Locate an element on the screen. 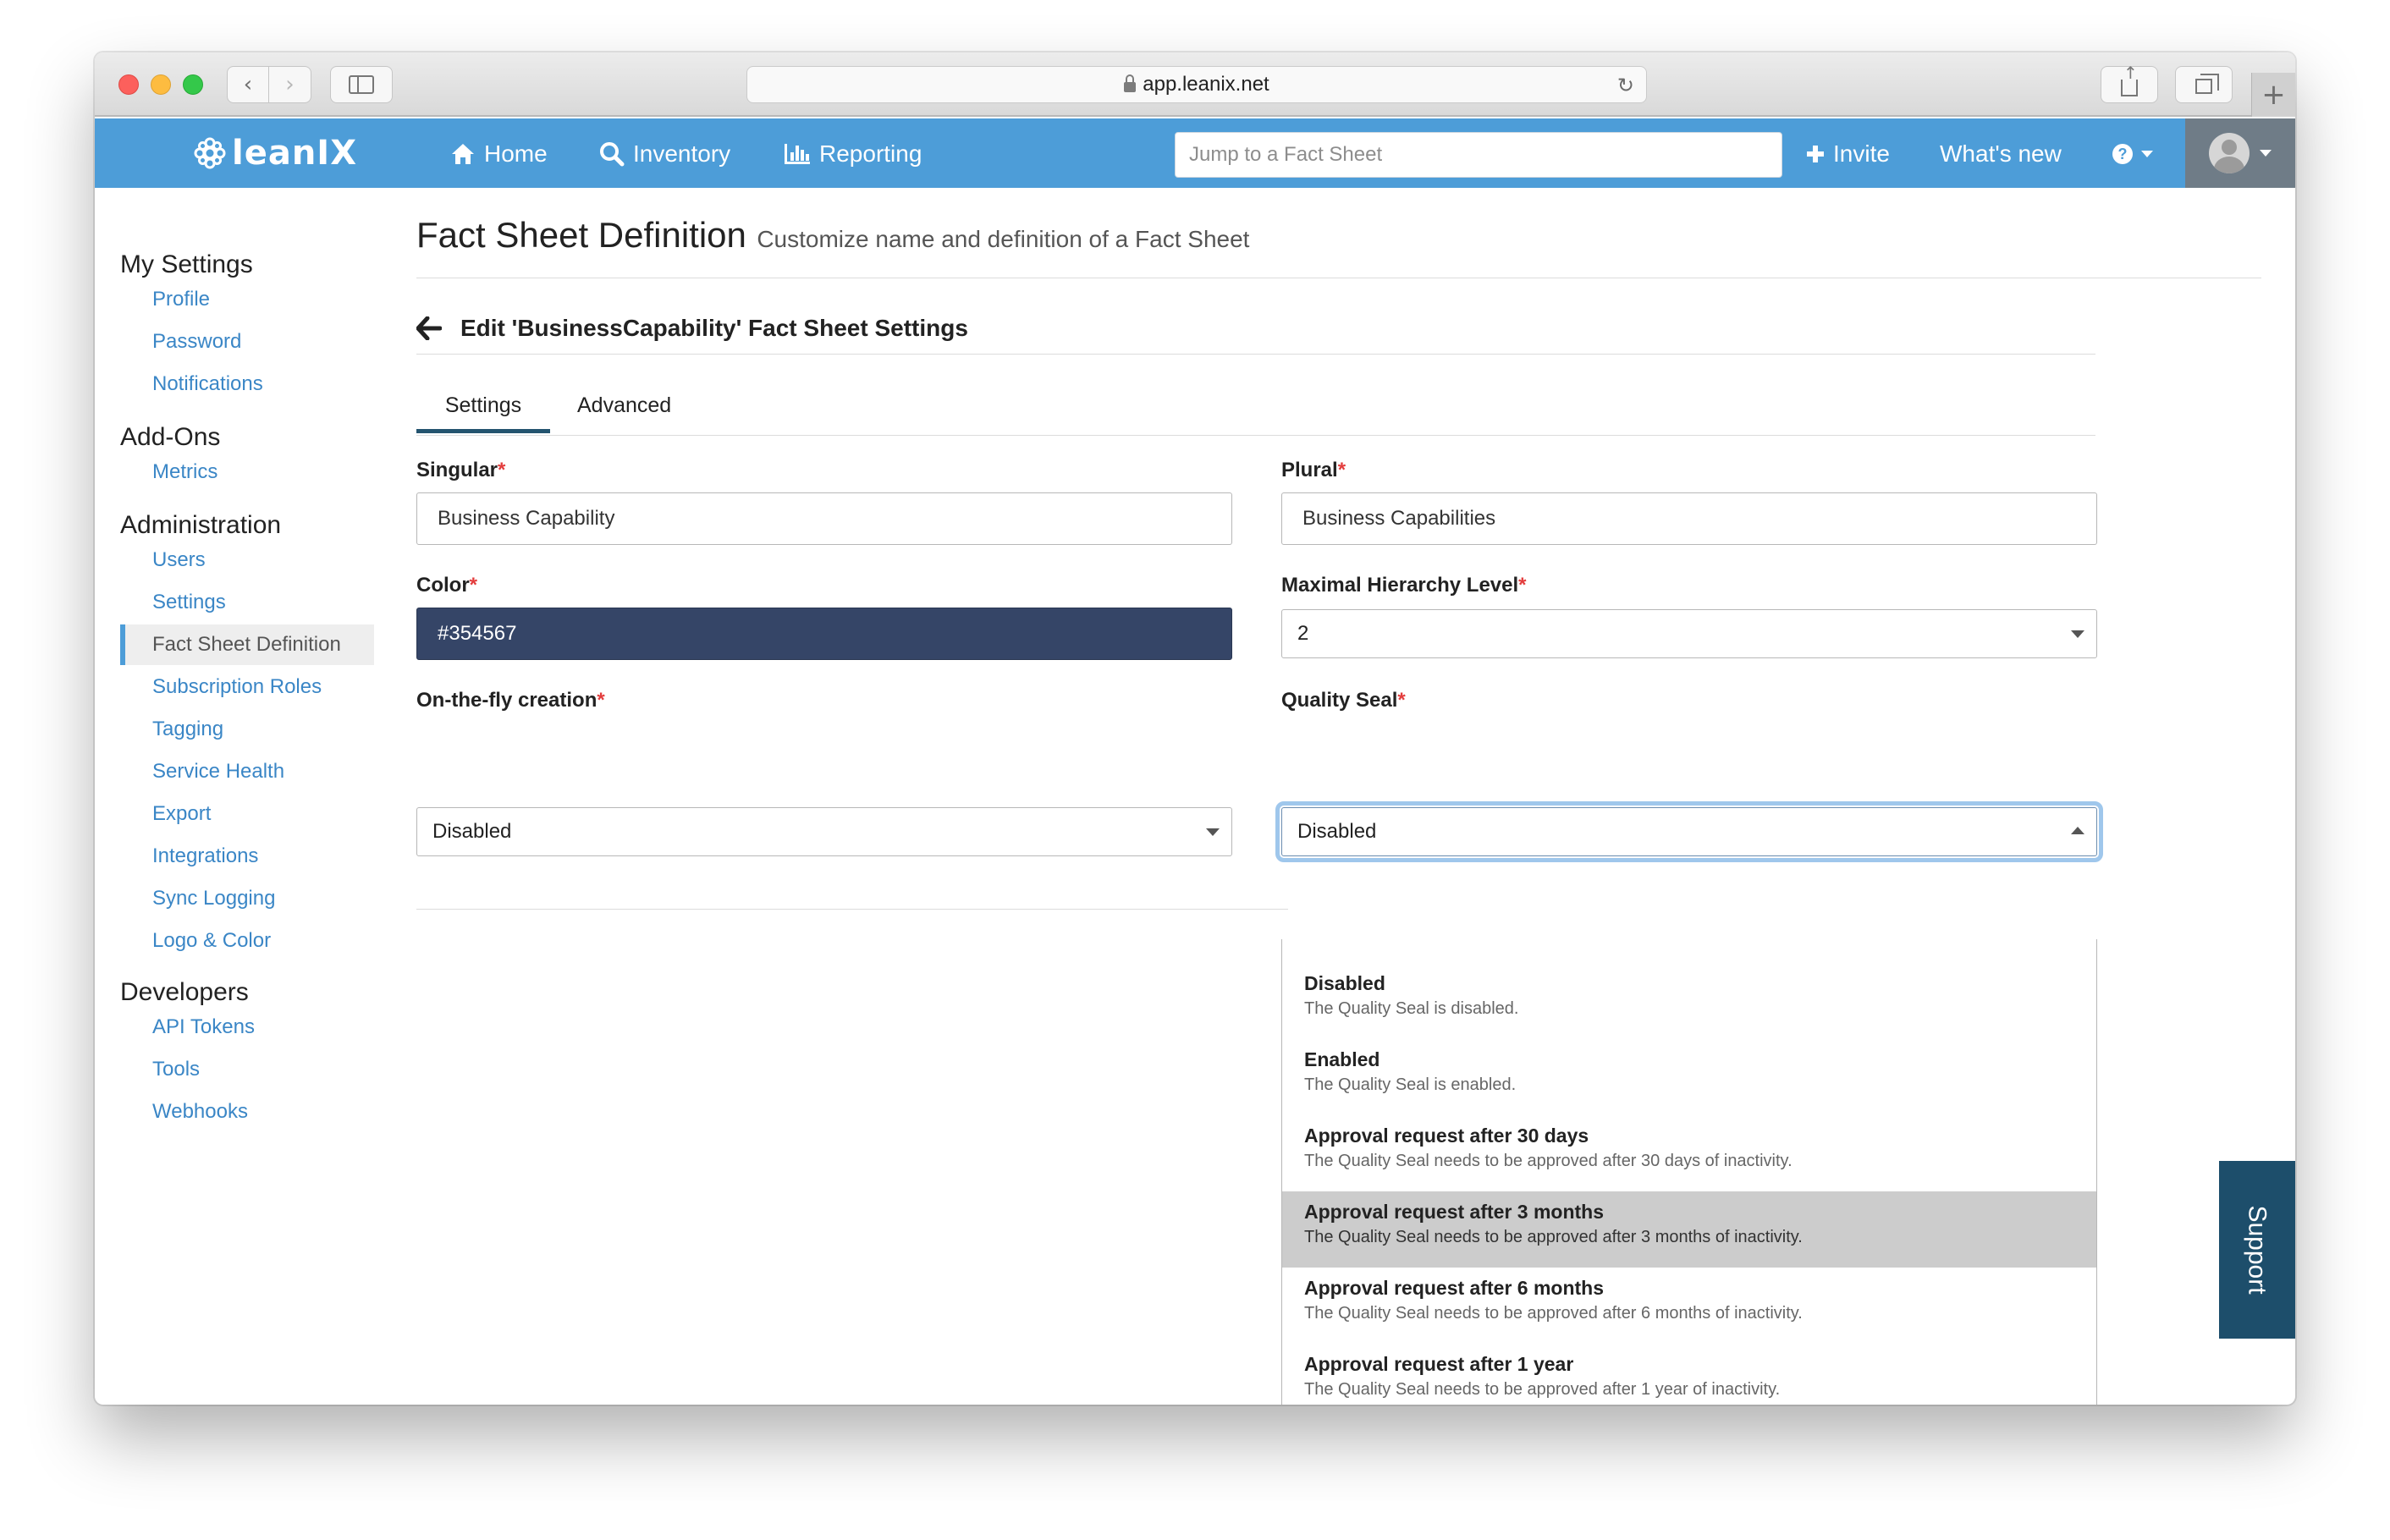 This screenshot has width=2390, height=1540. search-icon is located at coordinates (612, 154).